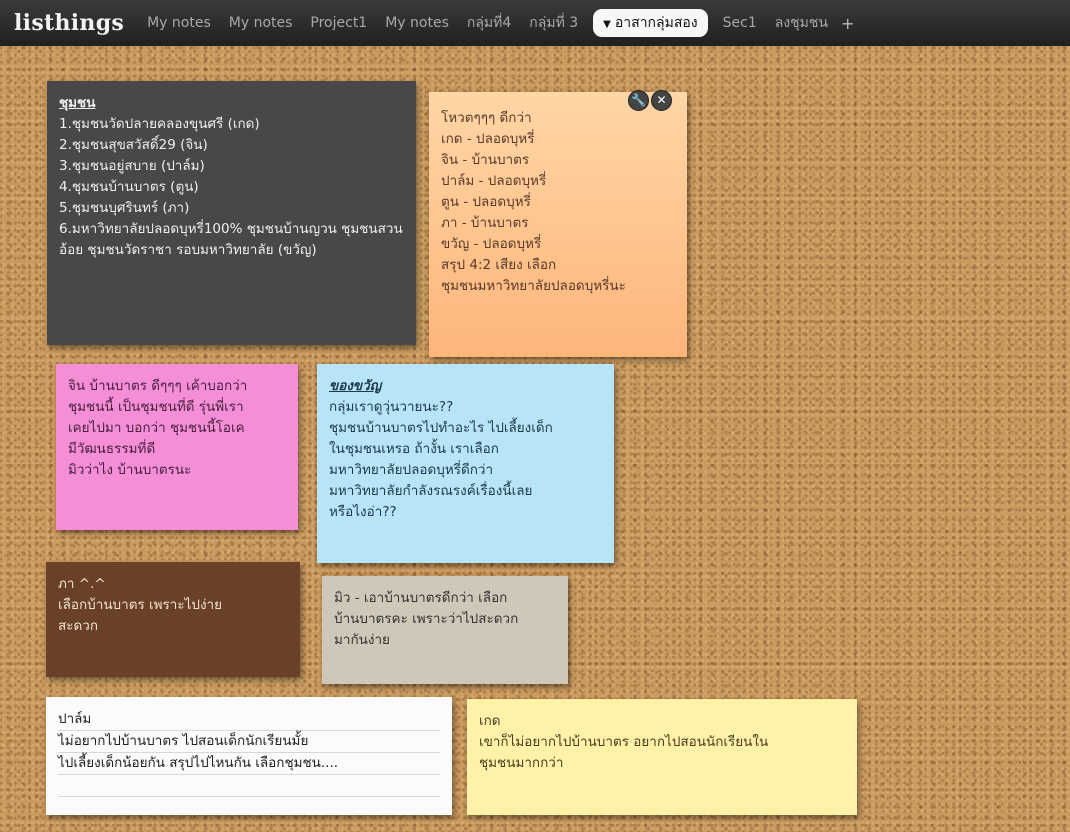 The height and width of the screenshot is (832, 1070). Describe the element at coordinates (661, 100) in the screenshot. I see `close-icon: ✕` at that location.